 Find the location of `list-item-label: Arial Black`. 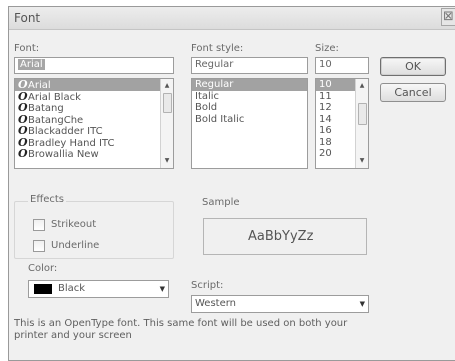

list-item-label: Arial Black is located at coordinates (54, 97).